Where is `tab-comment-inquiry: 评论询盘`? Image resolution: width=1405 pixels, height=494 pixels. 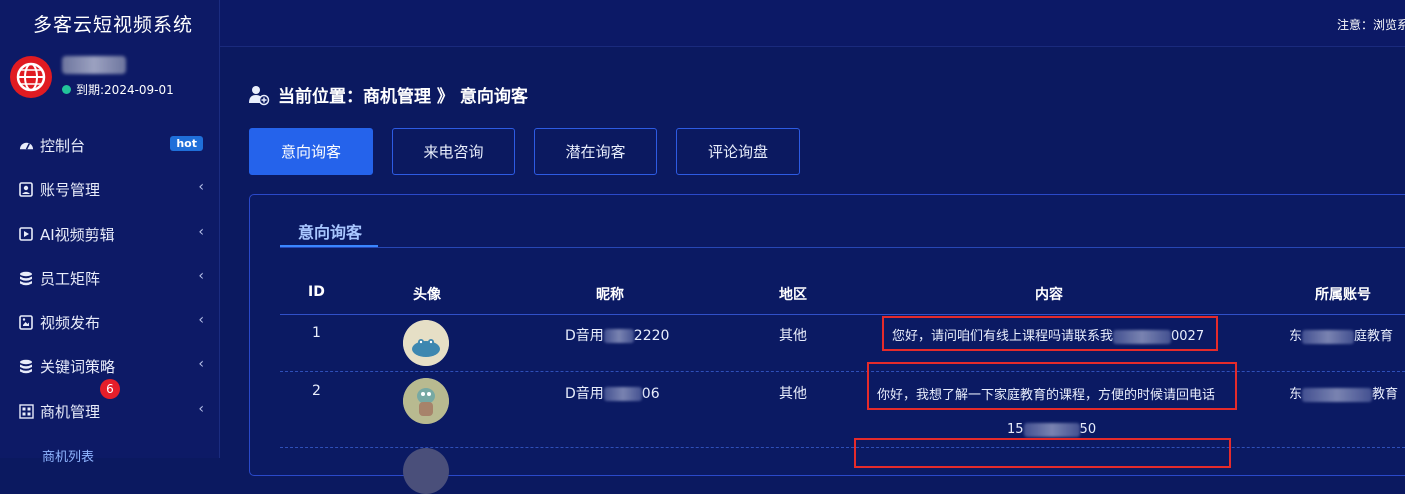
tab-comment-inquiry: 评论询盘 is located at coordinates (738, 151).